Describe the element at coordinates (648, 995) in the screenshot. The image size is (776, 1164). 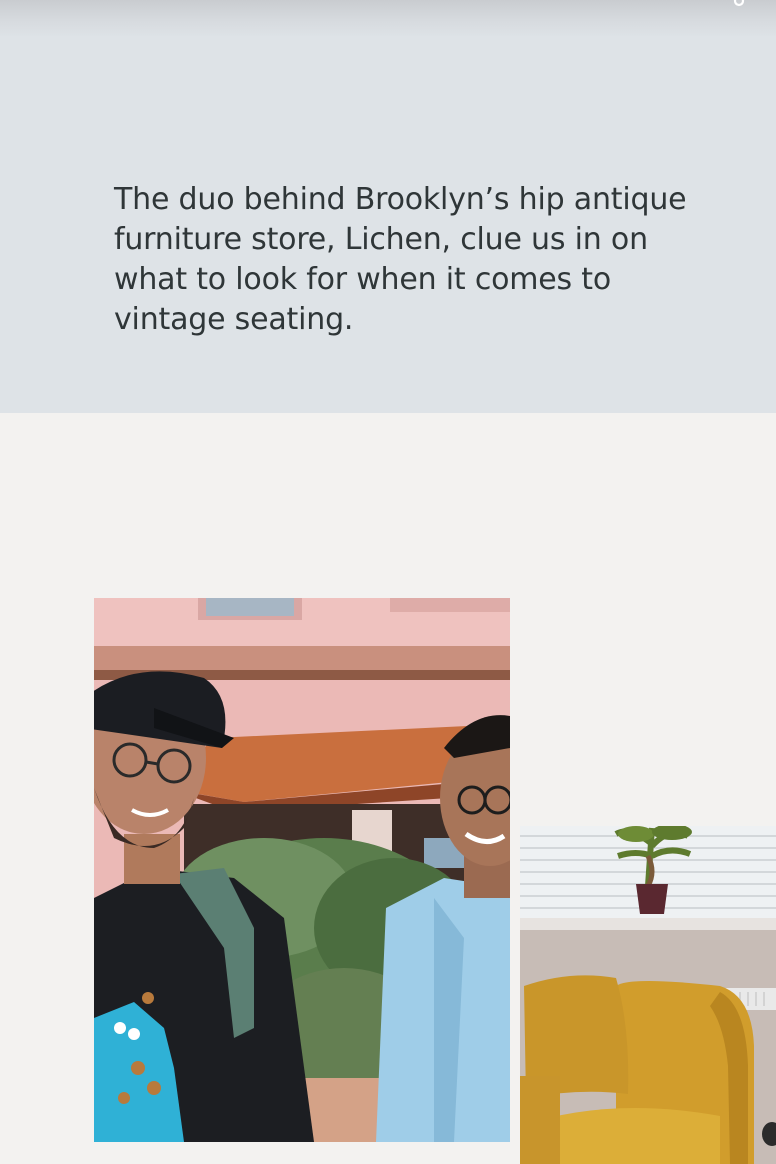
I see `photo-yellow-armchair` at that location.